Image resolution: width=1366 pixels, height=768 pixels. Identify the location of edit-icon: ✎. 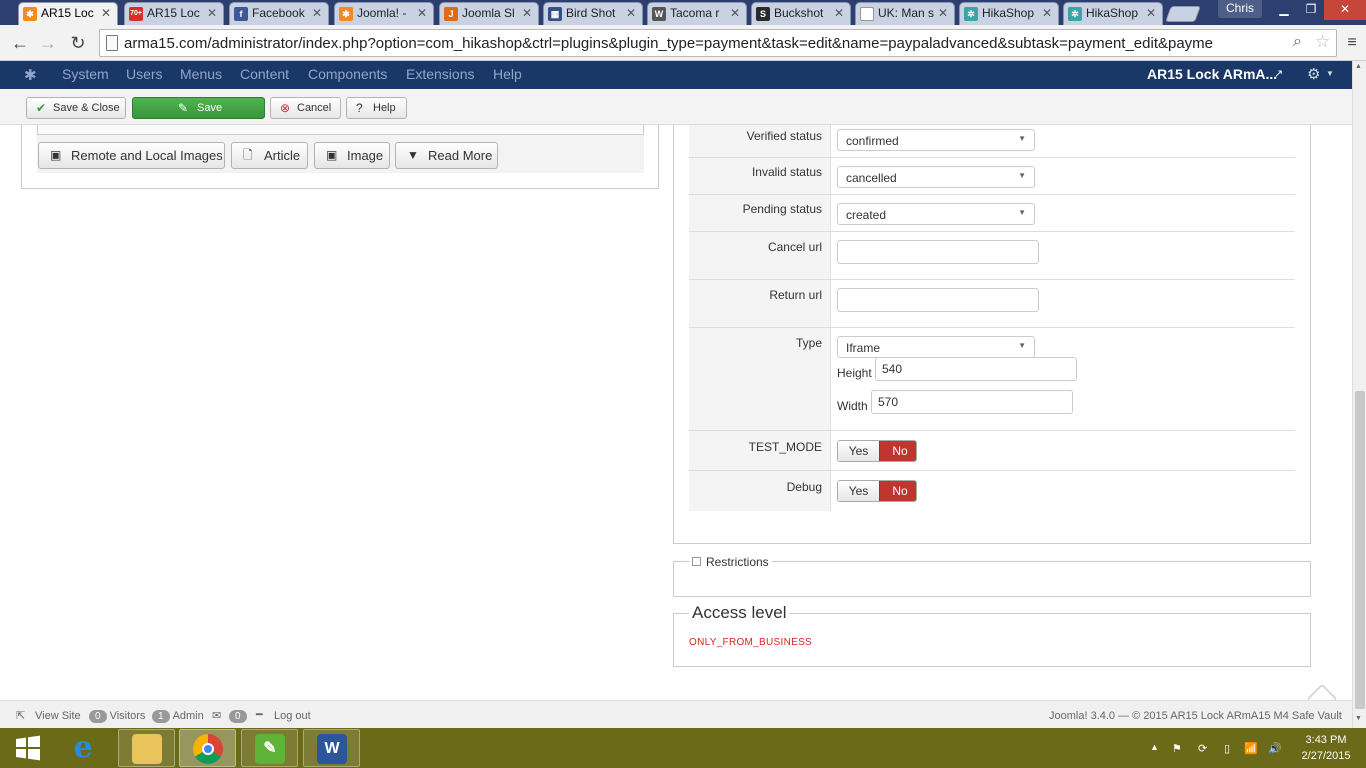
(183, 108).